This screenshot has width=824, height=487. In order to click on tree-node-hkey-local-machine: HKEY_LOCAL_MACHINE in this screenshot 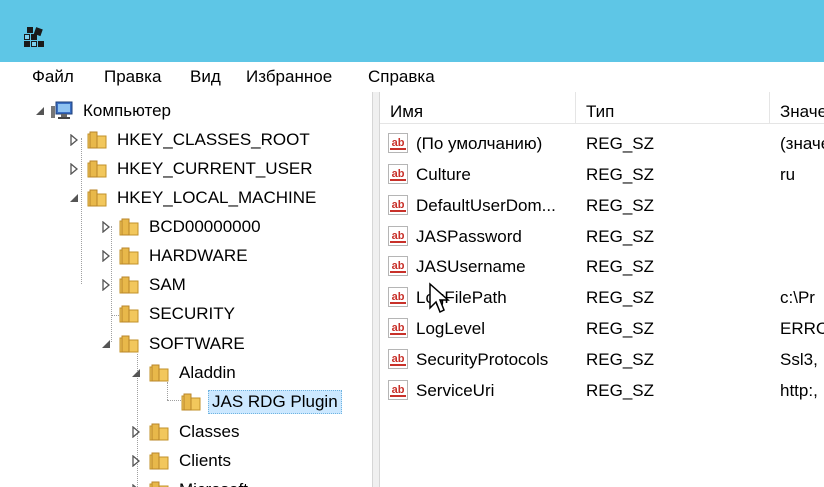, I will do `click(193, 198)`.